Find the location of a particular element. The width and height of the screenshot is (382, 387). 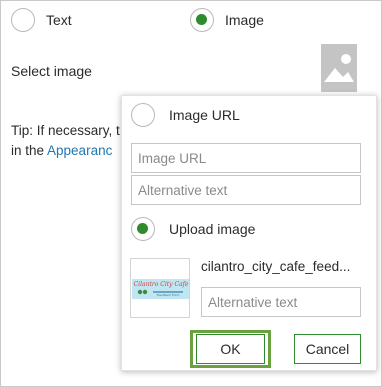

upload-alt-text-input is located at coordinates (281, 302).